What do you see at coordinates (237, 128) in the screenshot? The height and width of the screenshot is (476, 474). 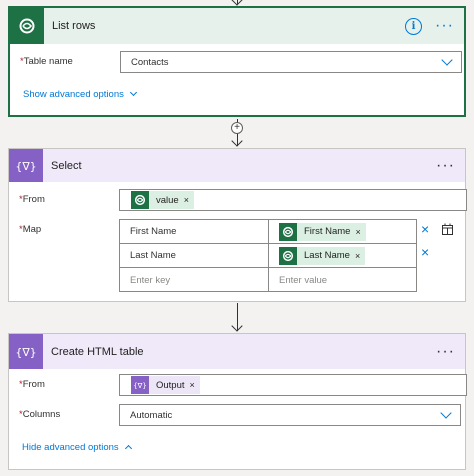 I see `add-step-button: +` at bounding box center [237, 128].